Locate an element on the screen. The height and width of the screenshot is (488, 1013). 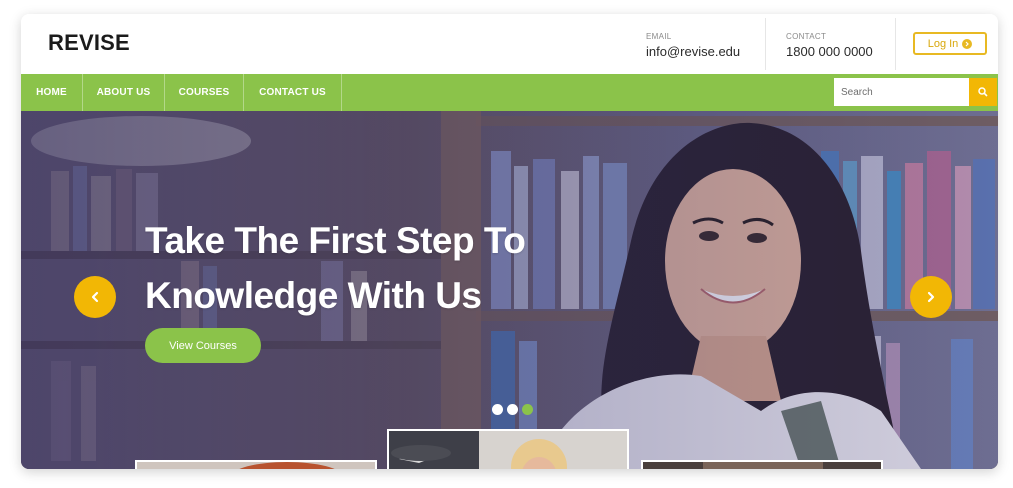
search-icon is located at coordinates (983, 92).